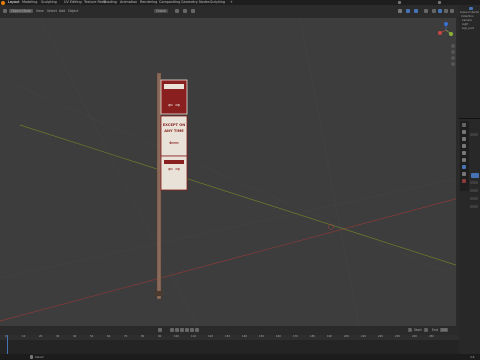 This screenshot has width=480, height=360. What do you see at coordinates (453, 46) in the screenshot?
I see `zoom-icon` at bounding box center [453, 46].